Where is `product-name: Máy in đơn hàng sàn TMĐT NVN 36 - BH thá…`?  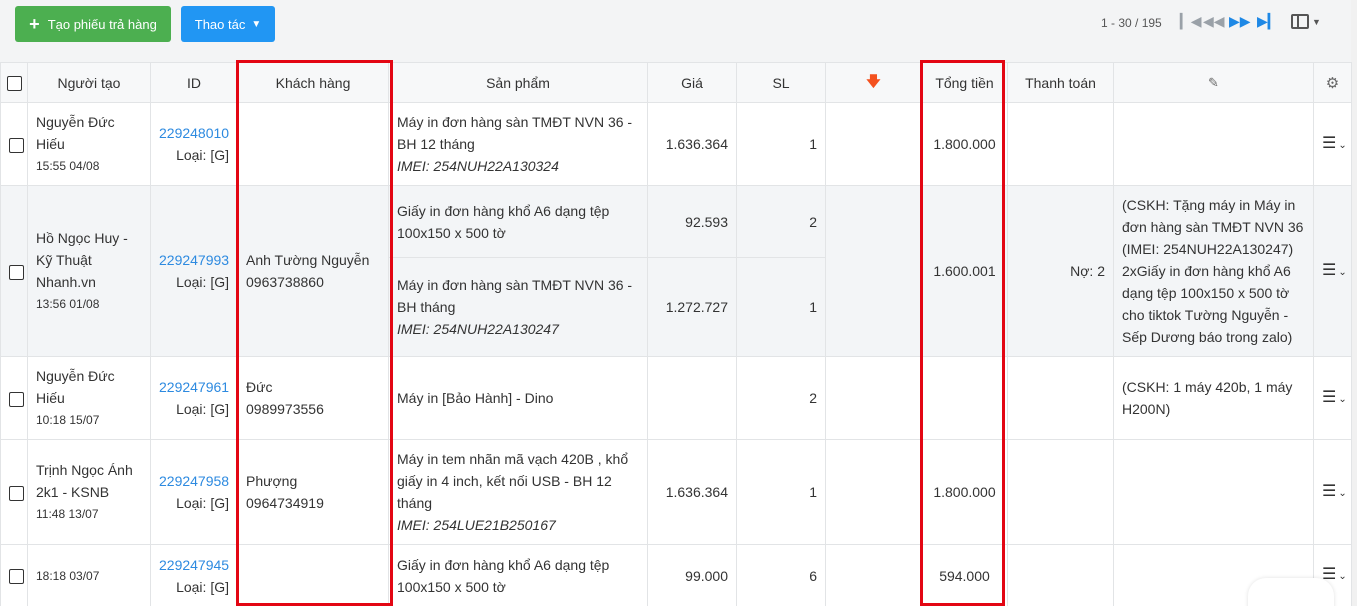
product-name: Máy in đơn hàng sàn TMĐT NVN 36 - BH thá… is located at coordinates (515, 296).